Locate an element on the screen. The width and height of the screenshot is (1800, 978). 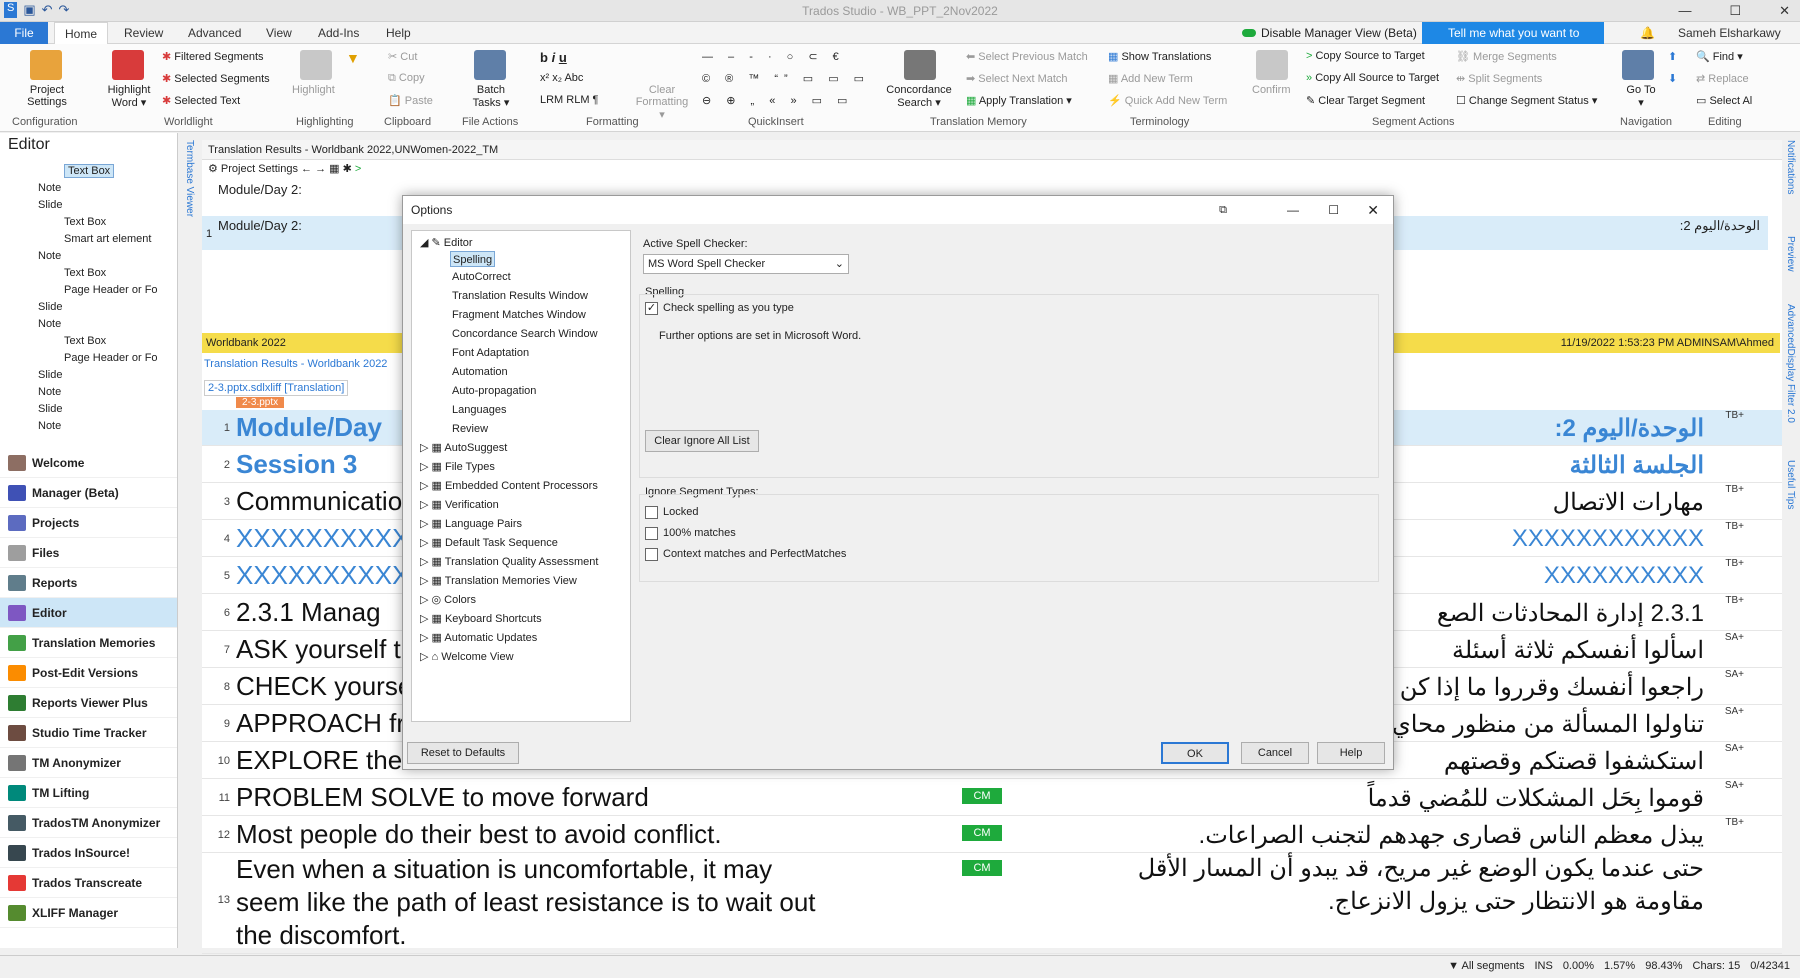
segment-target: XXXXXXXXXXXX is located at coordinates (1608, 539).